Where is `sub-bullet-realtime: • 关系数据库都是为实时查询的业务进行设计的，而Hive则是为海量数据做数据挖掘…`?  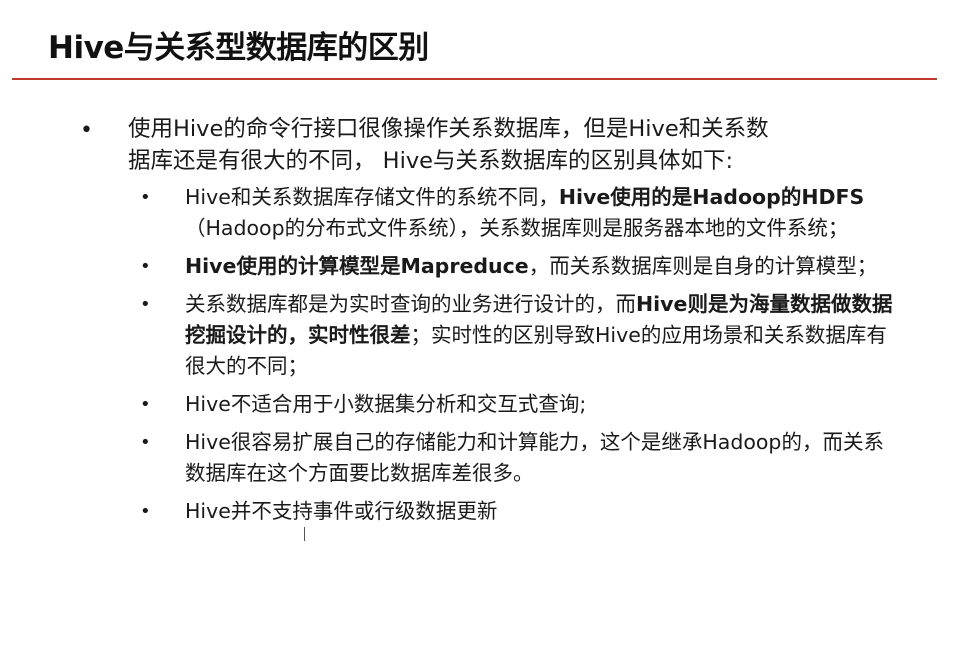 sub-bullet-realtime: • 关系数据库都是为实时查询的业务进行设计的，而Hive则是为海量数据做数据挖掘… is located at coordinates (520, 335).